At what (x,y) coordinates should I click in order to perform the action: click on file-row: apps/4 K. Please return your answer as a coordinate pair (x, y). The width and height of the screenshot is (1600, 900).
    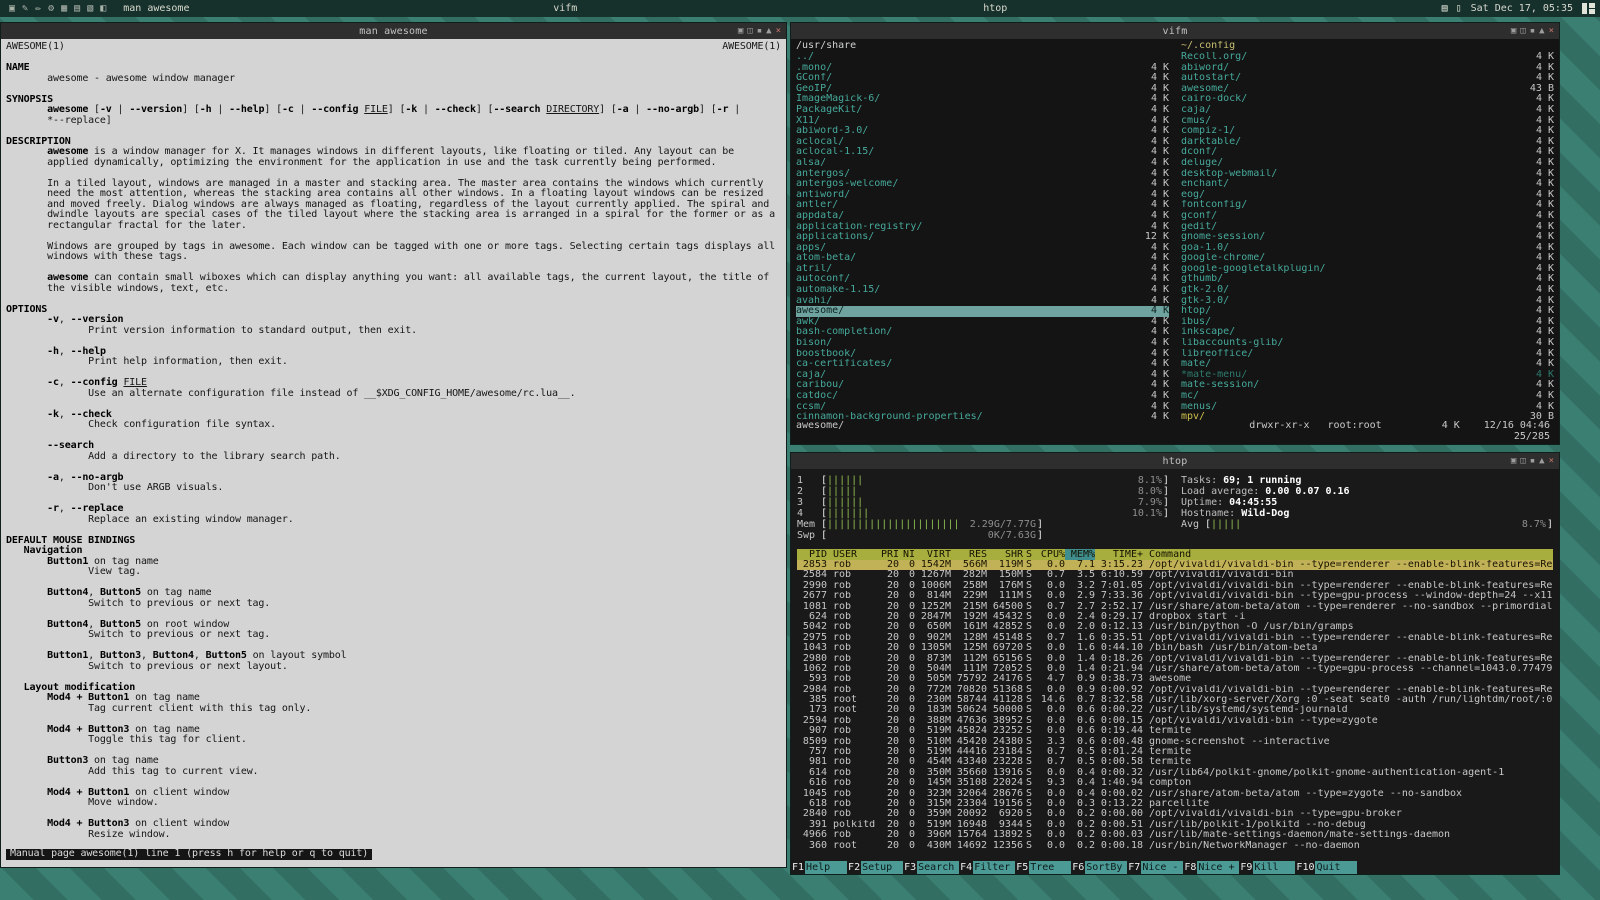
    Looking at the image, I should click on (982, 248).